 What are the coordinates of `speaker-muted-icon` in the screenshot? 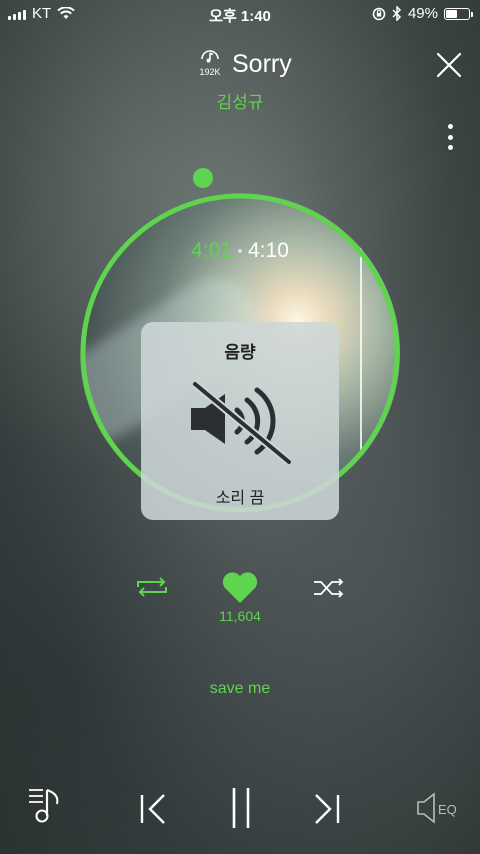 It's located at (241, 422).